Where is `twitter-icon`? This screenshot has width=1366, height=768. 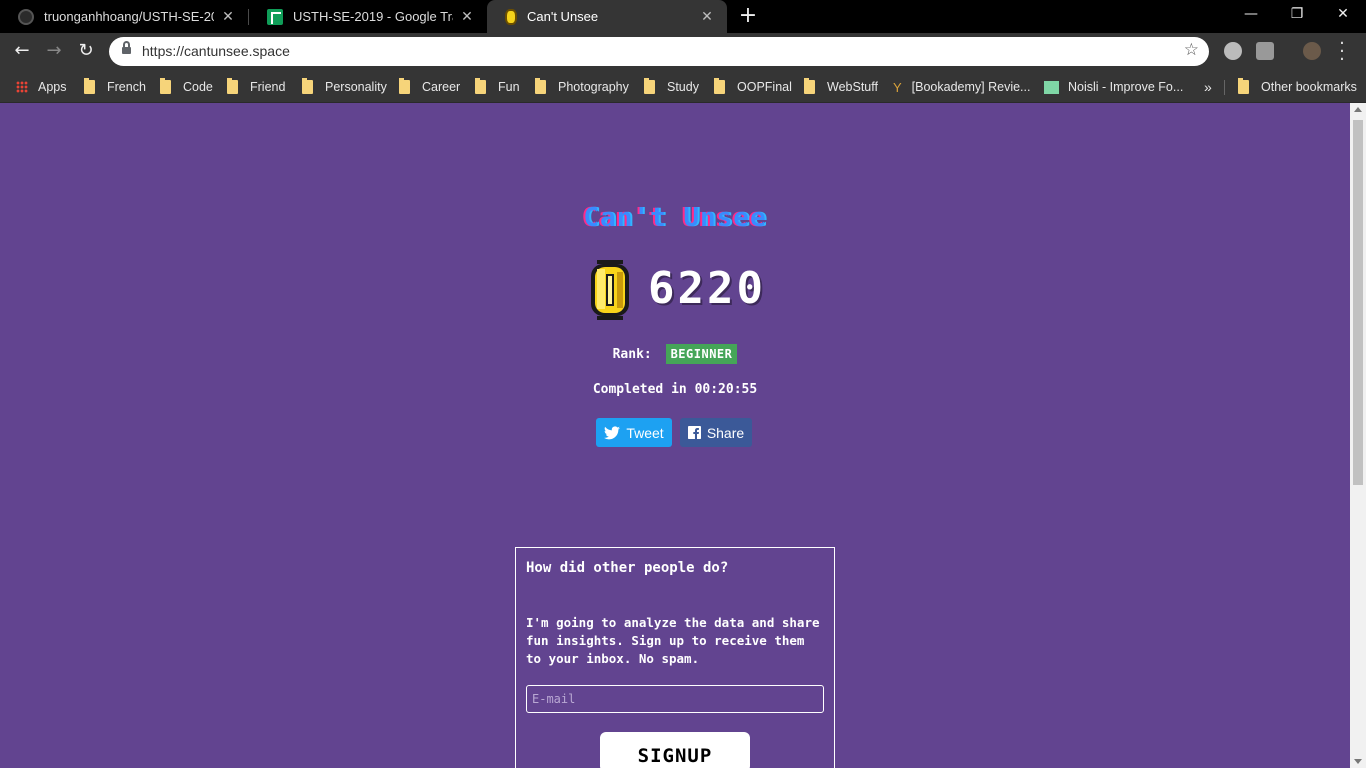
twitter-icon is located at coordinates (612, 432).